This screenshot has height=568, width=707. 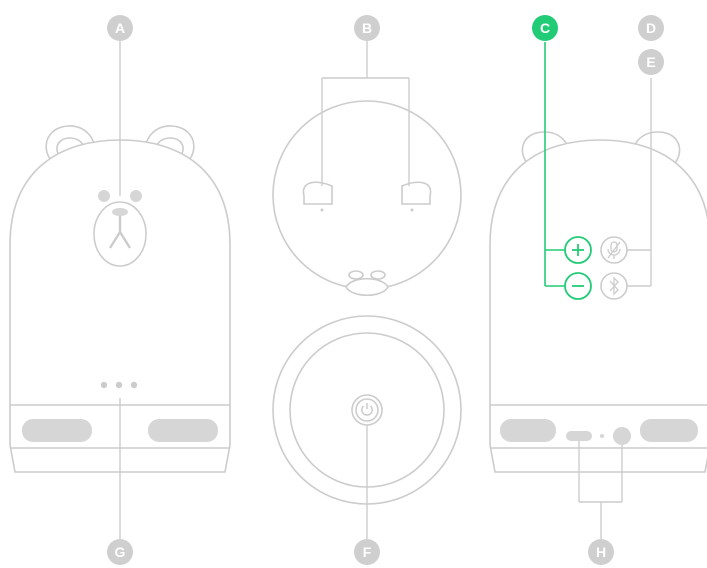 I want to click on top-head-outline, so click(x=367, y=195).